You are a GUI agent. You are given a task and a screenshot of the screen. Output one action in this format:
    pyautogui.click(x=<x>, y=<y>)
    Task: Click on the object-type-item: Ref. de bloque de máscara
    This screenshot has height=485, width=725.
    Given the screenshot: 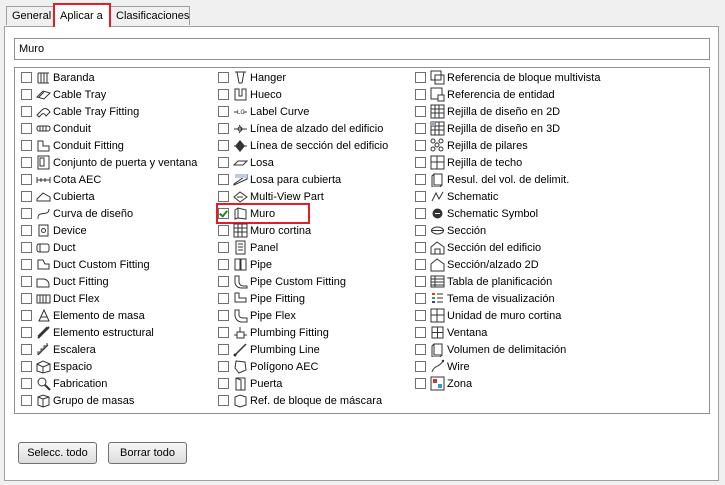 What is the action you would take?
    pyautogui.click(x=318, y=400)
    